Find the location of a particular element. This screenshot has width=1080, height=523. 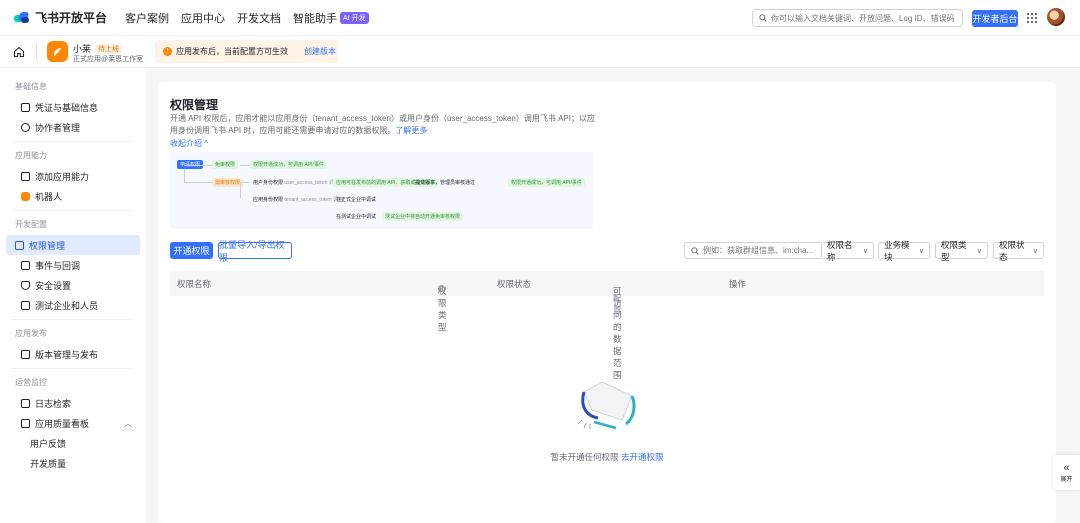

sidebar-section-basic: 基础信息 is located at coordinates (31, 86).